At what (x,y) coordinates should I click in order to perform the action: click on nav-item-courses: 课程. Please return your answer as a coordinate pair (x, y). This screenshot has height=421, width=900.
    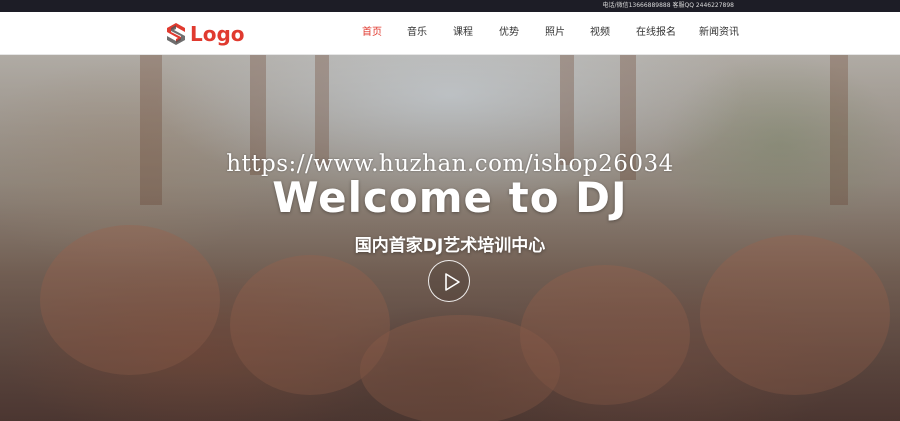
    Looking at the image, I should click on (463, 33).